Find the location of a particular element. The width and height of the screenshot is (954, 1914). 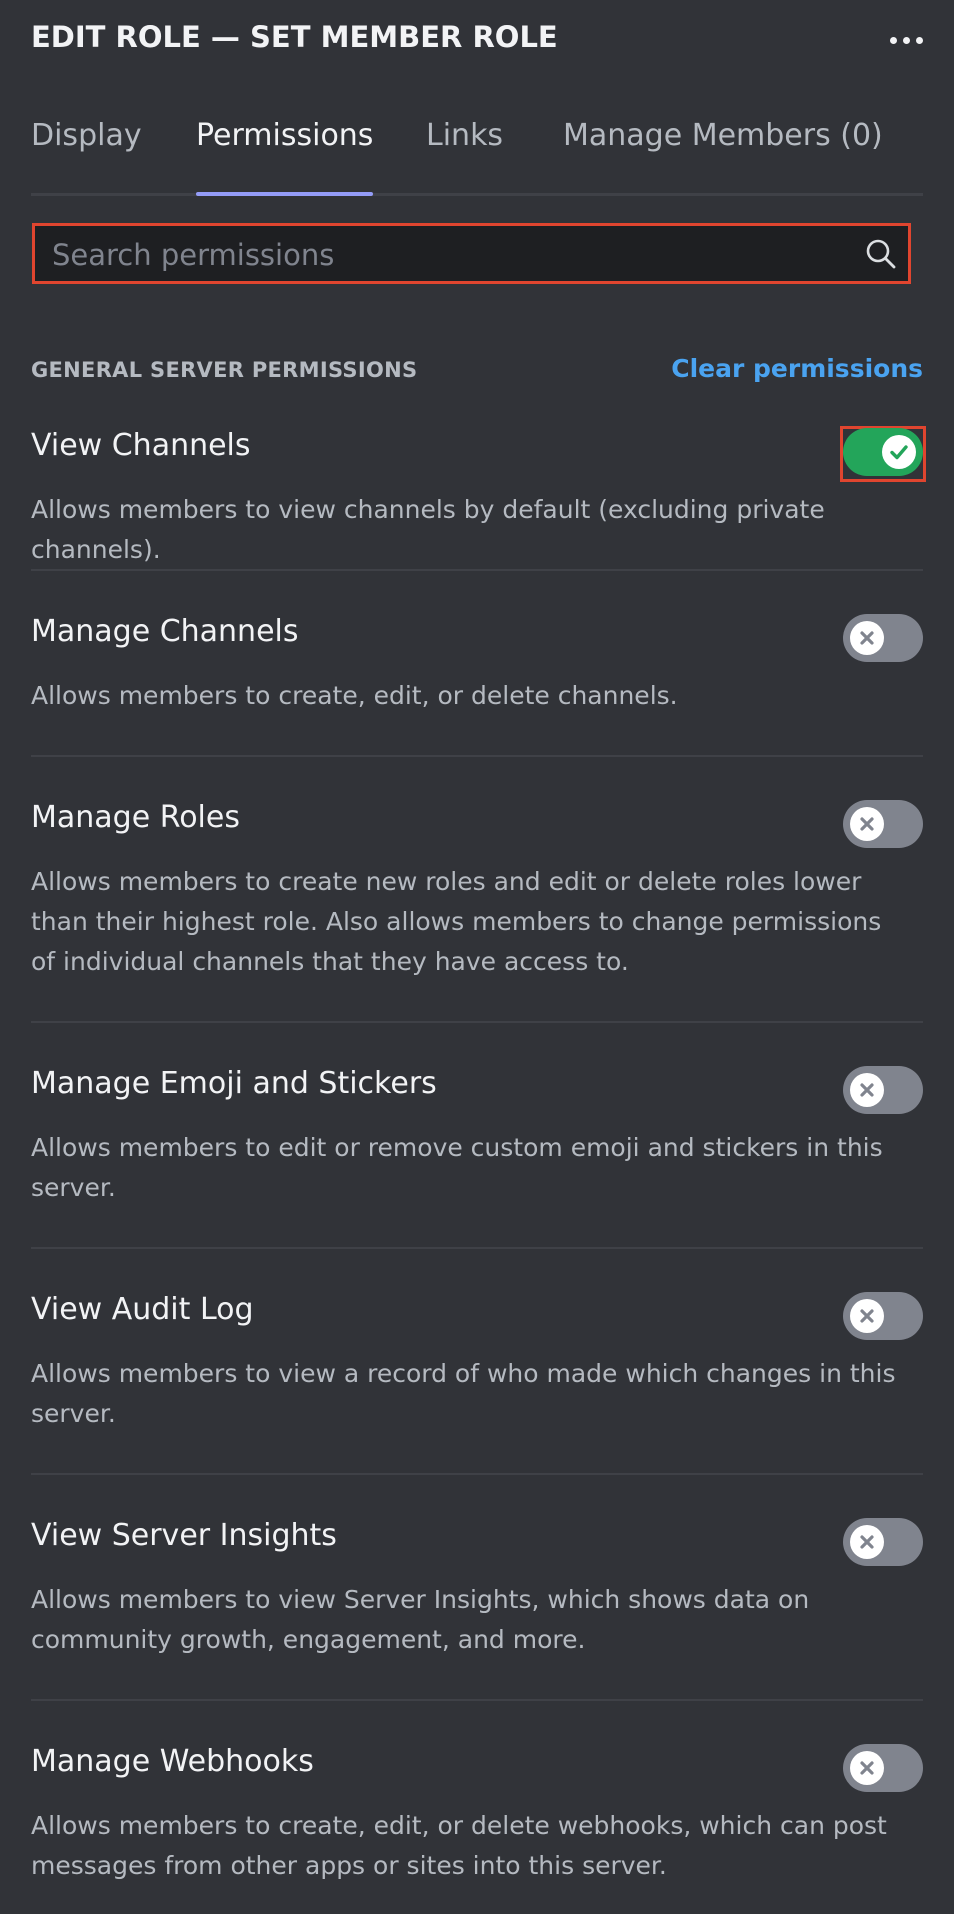

permission-name: Manage Roles is located at coordinates (135, 817).